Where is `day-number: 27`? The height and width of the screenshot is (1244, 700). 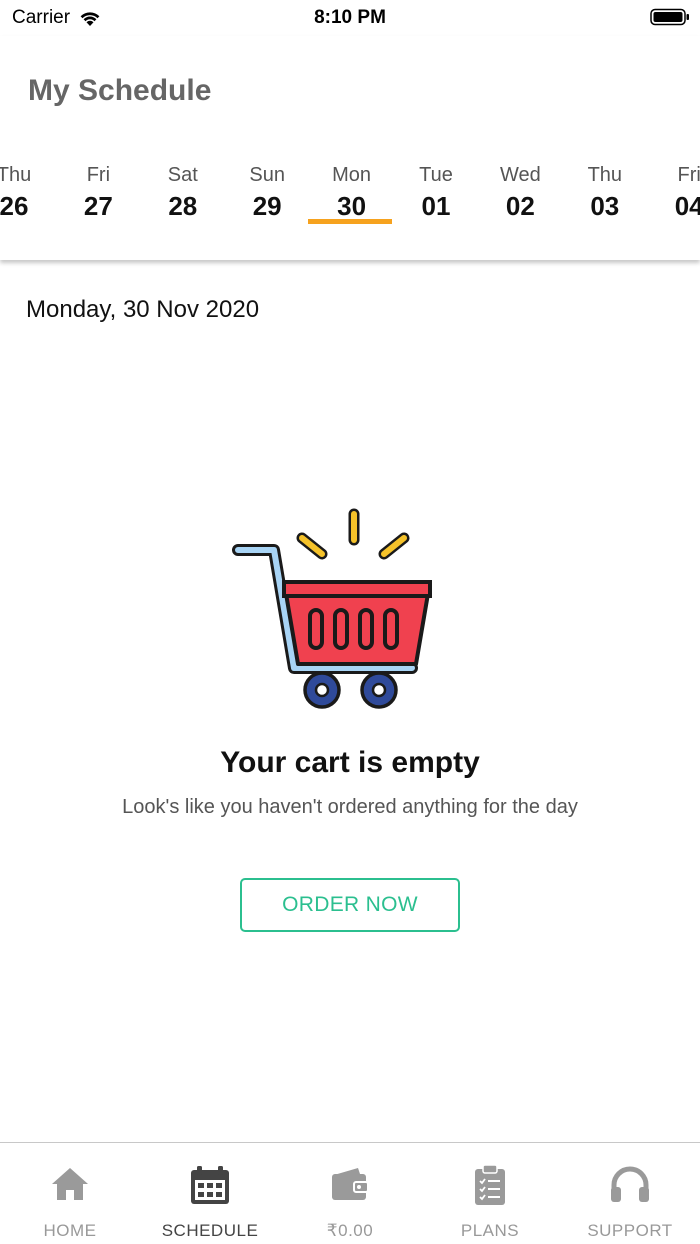
day-number: 27 is located at coordinates (98, 206).